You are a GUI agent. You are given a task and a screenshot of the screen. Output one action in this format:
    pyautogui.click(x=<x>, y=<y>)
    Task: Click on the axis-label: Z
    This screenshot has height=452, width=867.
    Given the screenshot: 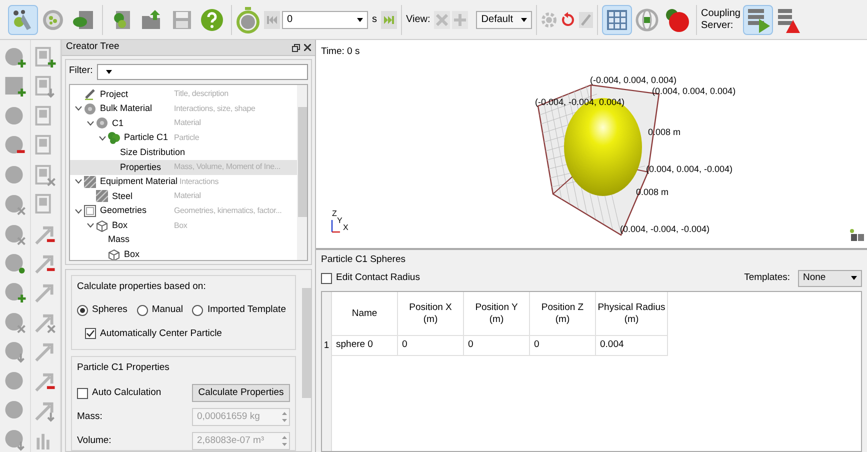 What is the action you would take?
    pyautogui.click(x=334, y=214)
    